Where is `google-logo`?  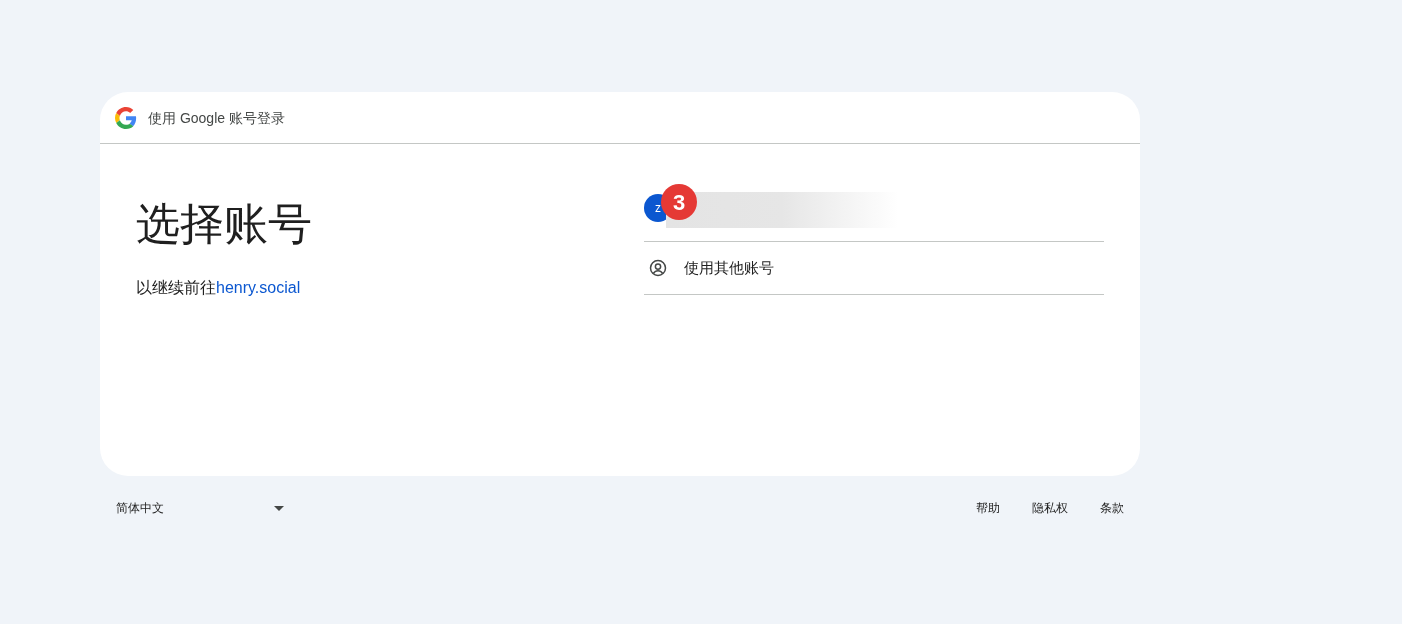 google-logo is located at coordinates (126, 117).